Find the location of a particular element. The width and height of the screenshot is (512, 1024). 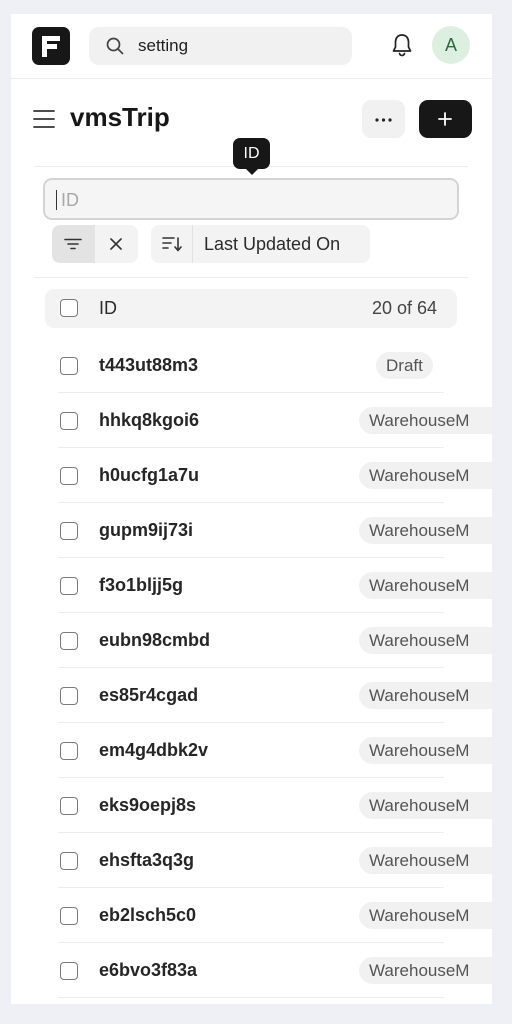

list-divider is located at coordinates (251, 277).